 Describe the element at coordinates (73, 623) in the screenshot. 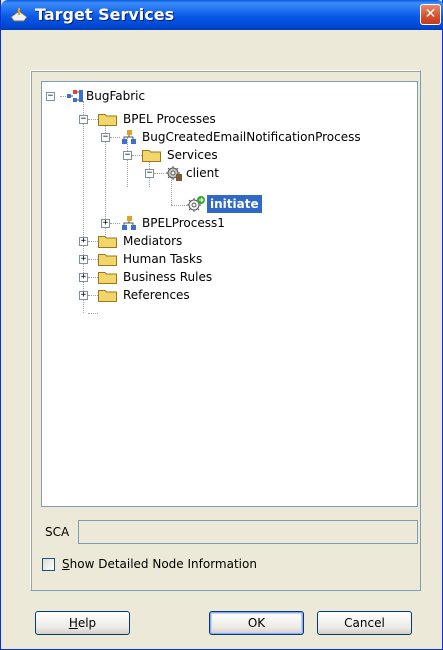

I see `mnemonic-letter: H` at that location.